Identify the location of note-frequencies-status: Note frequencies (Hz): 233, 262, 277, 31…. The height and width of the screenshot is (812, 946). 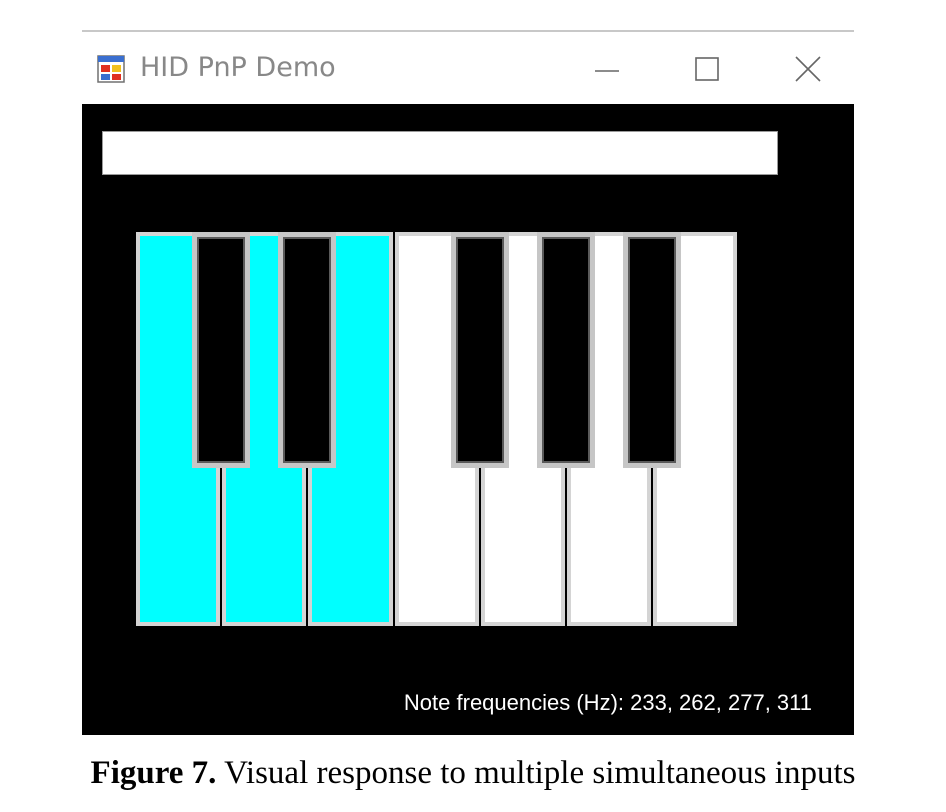
(607, 702).